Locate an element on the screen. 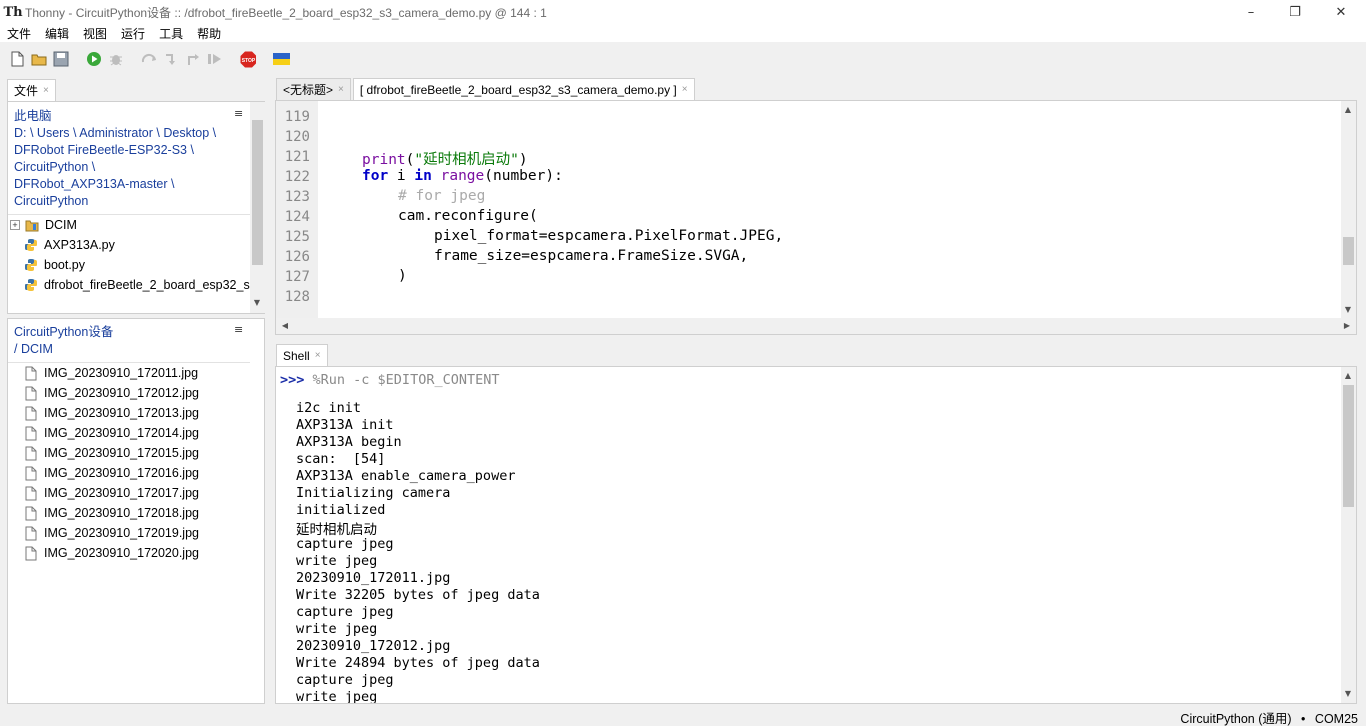 The image size is (1366, 726). code-token: i is located at coordinates (401, 176).